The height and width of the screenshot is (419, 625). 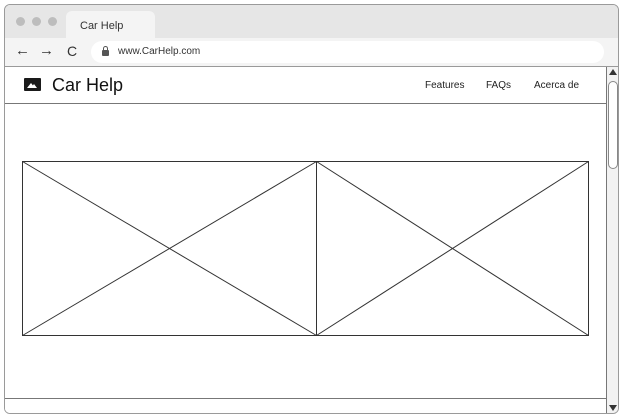 I want to click on address-bar: www.CarHelp.com, so click(x=347, y=52).